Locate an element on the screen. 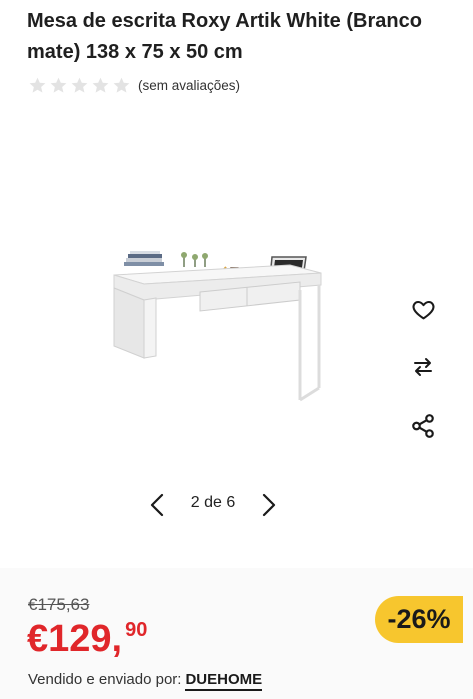 The image size is (473, 699). product-image is located at coordinates (217, 326).